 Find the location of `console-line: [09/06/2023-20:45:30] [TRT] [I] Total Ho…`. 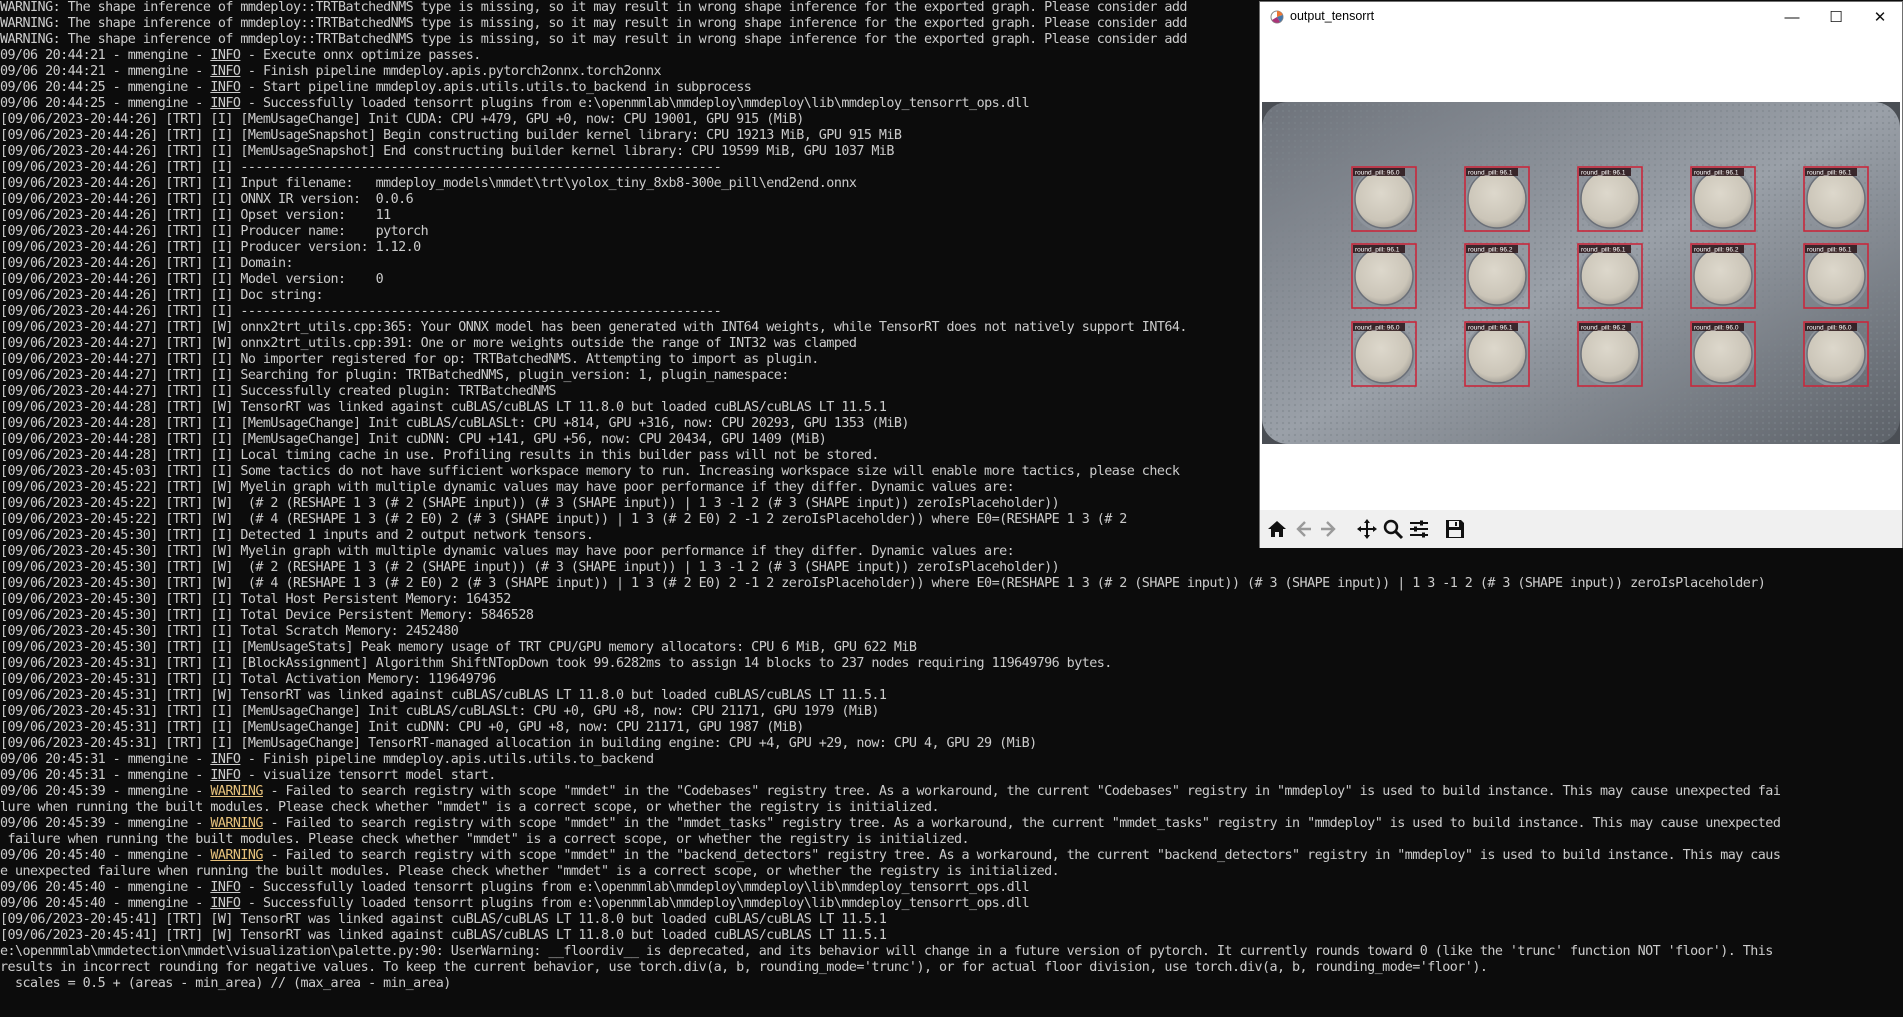

console-line: [09/06/2023-20:45:30] [TRT] [I] Total Ho… is located at coordinates (951, 600).